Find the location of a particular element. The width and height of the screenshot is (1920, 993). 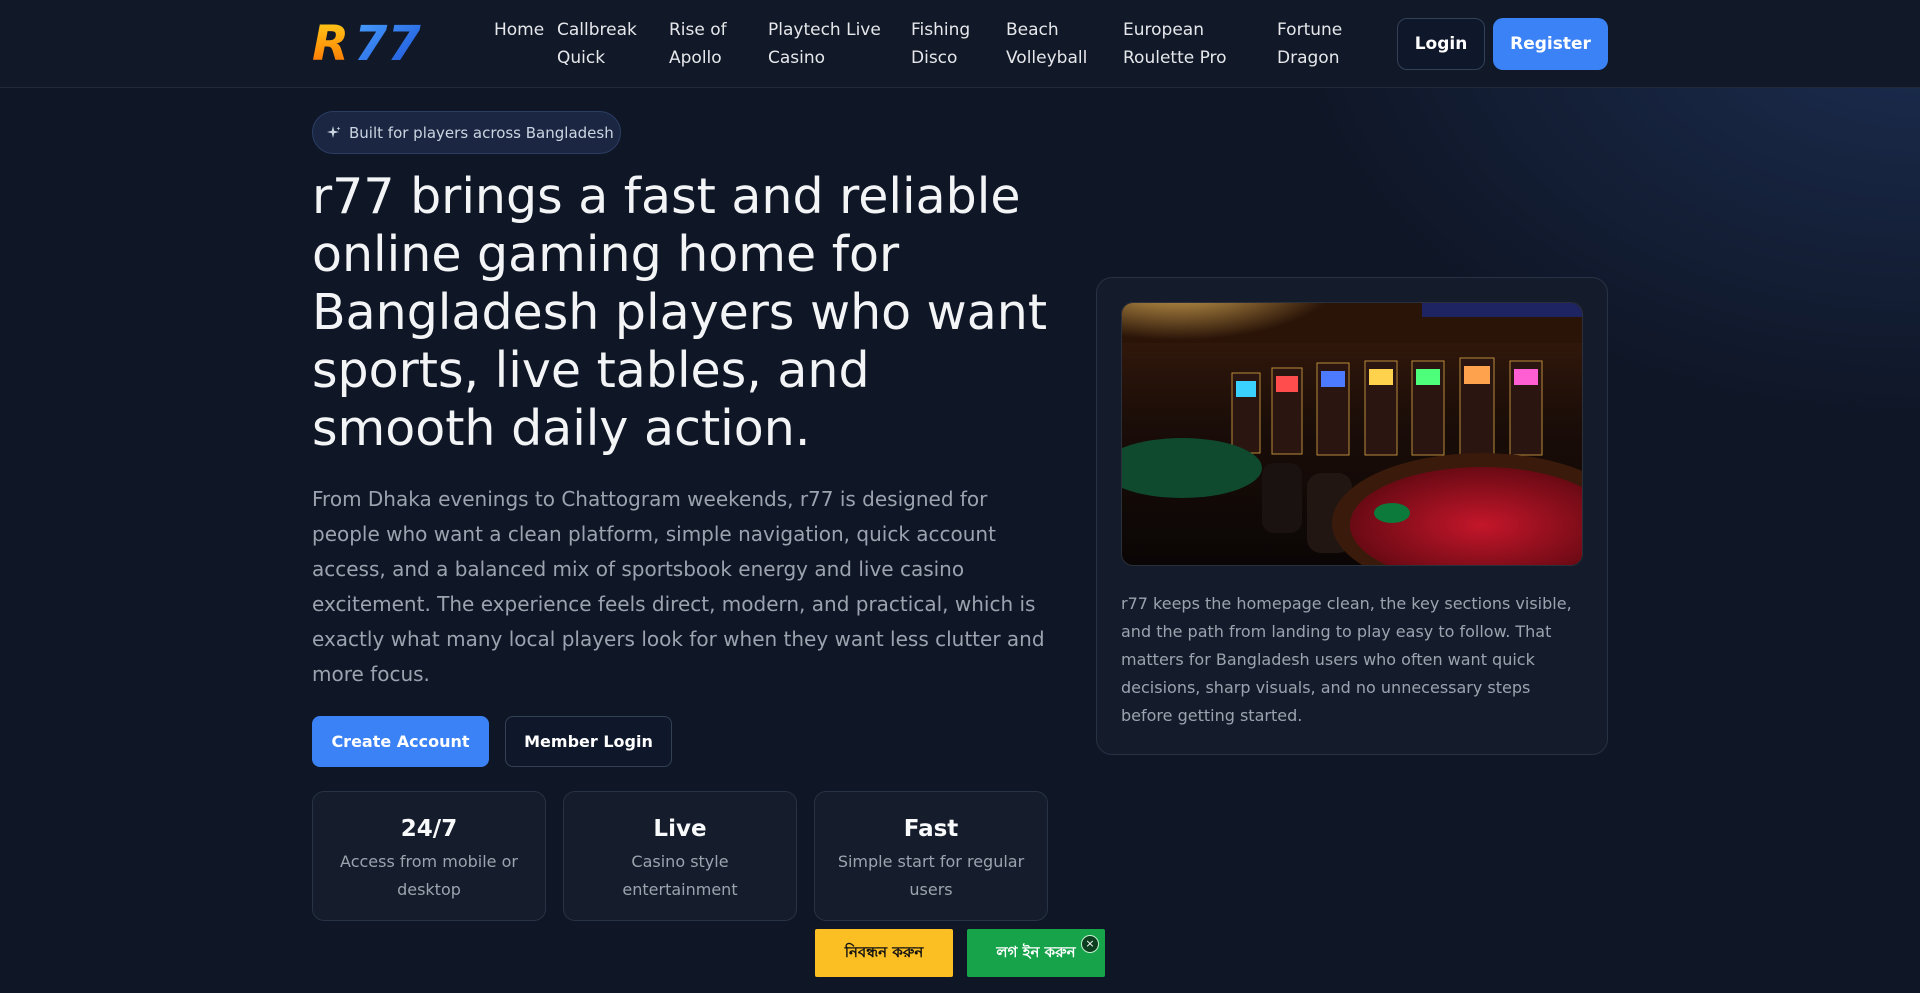

sparkle-icon is located at coordinates (334, 131).